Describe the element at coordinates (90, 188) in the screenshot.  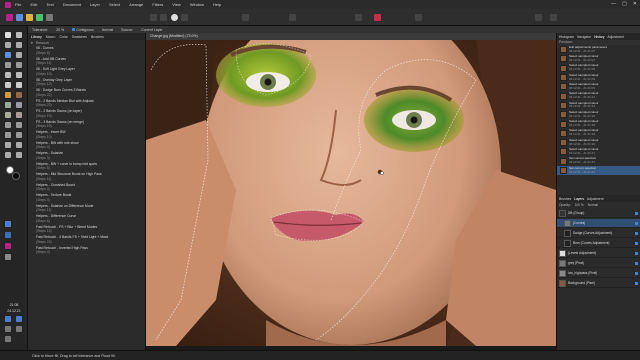
I see `macro-item: Helpers - Crosshed Boost (Steps 4)` at that location.